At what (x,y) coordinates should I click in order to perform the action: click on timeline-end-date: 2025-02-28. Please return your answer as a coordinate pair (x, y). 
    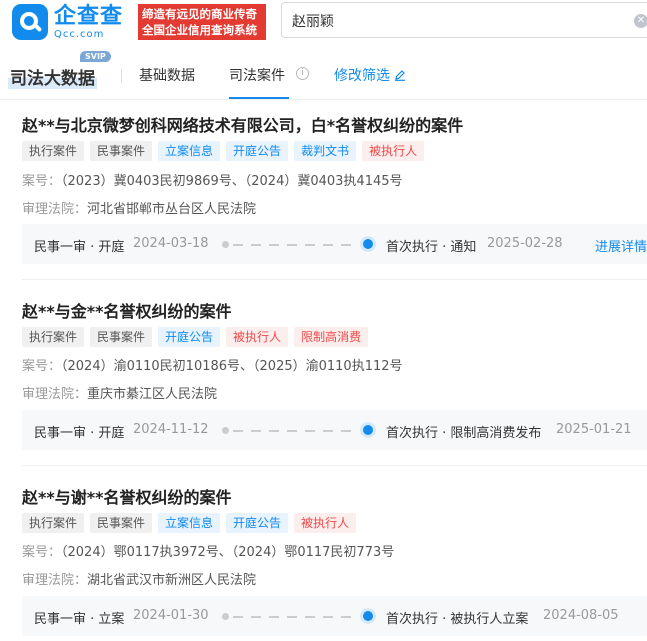
    Looking at the image, I should click on (525, 243).